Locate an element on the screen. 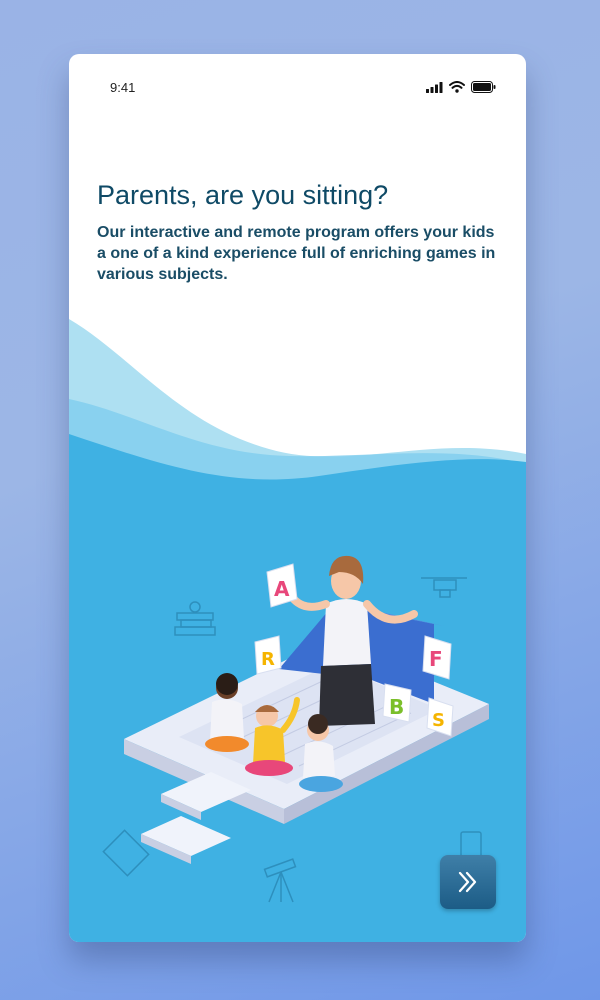 The image size is (600, 1000). status-bar: 9:41 is located at coordinates (297, 84).